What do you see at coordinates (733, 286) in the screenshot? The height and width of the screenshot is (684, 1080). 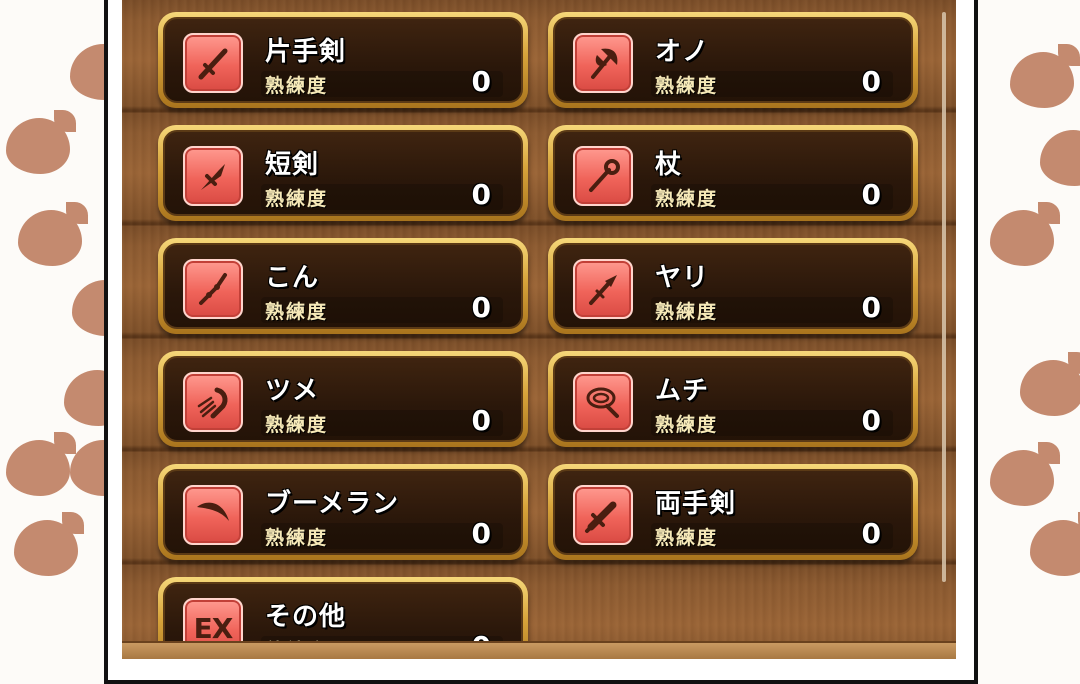 I see `weapon-card-spear: ヤリ 熟練度 0` at bounding box center [733, 286].